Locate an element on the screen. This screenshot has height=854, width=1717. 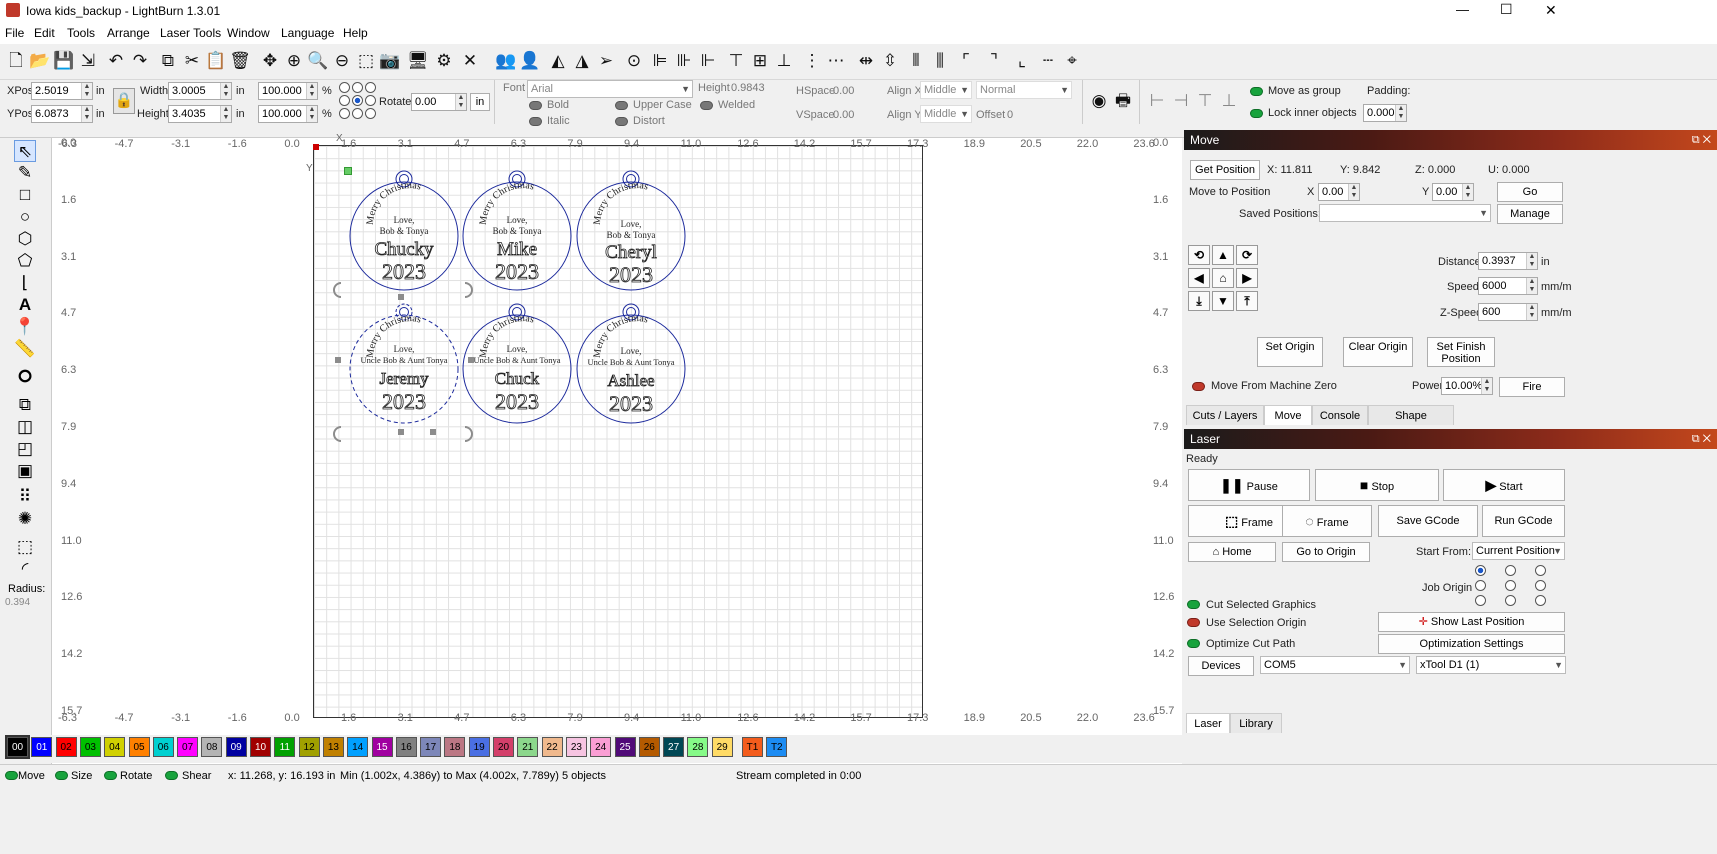
text-tool-icon: A is located at coordinates (25, 305).